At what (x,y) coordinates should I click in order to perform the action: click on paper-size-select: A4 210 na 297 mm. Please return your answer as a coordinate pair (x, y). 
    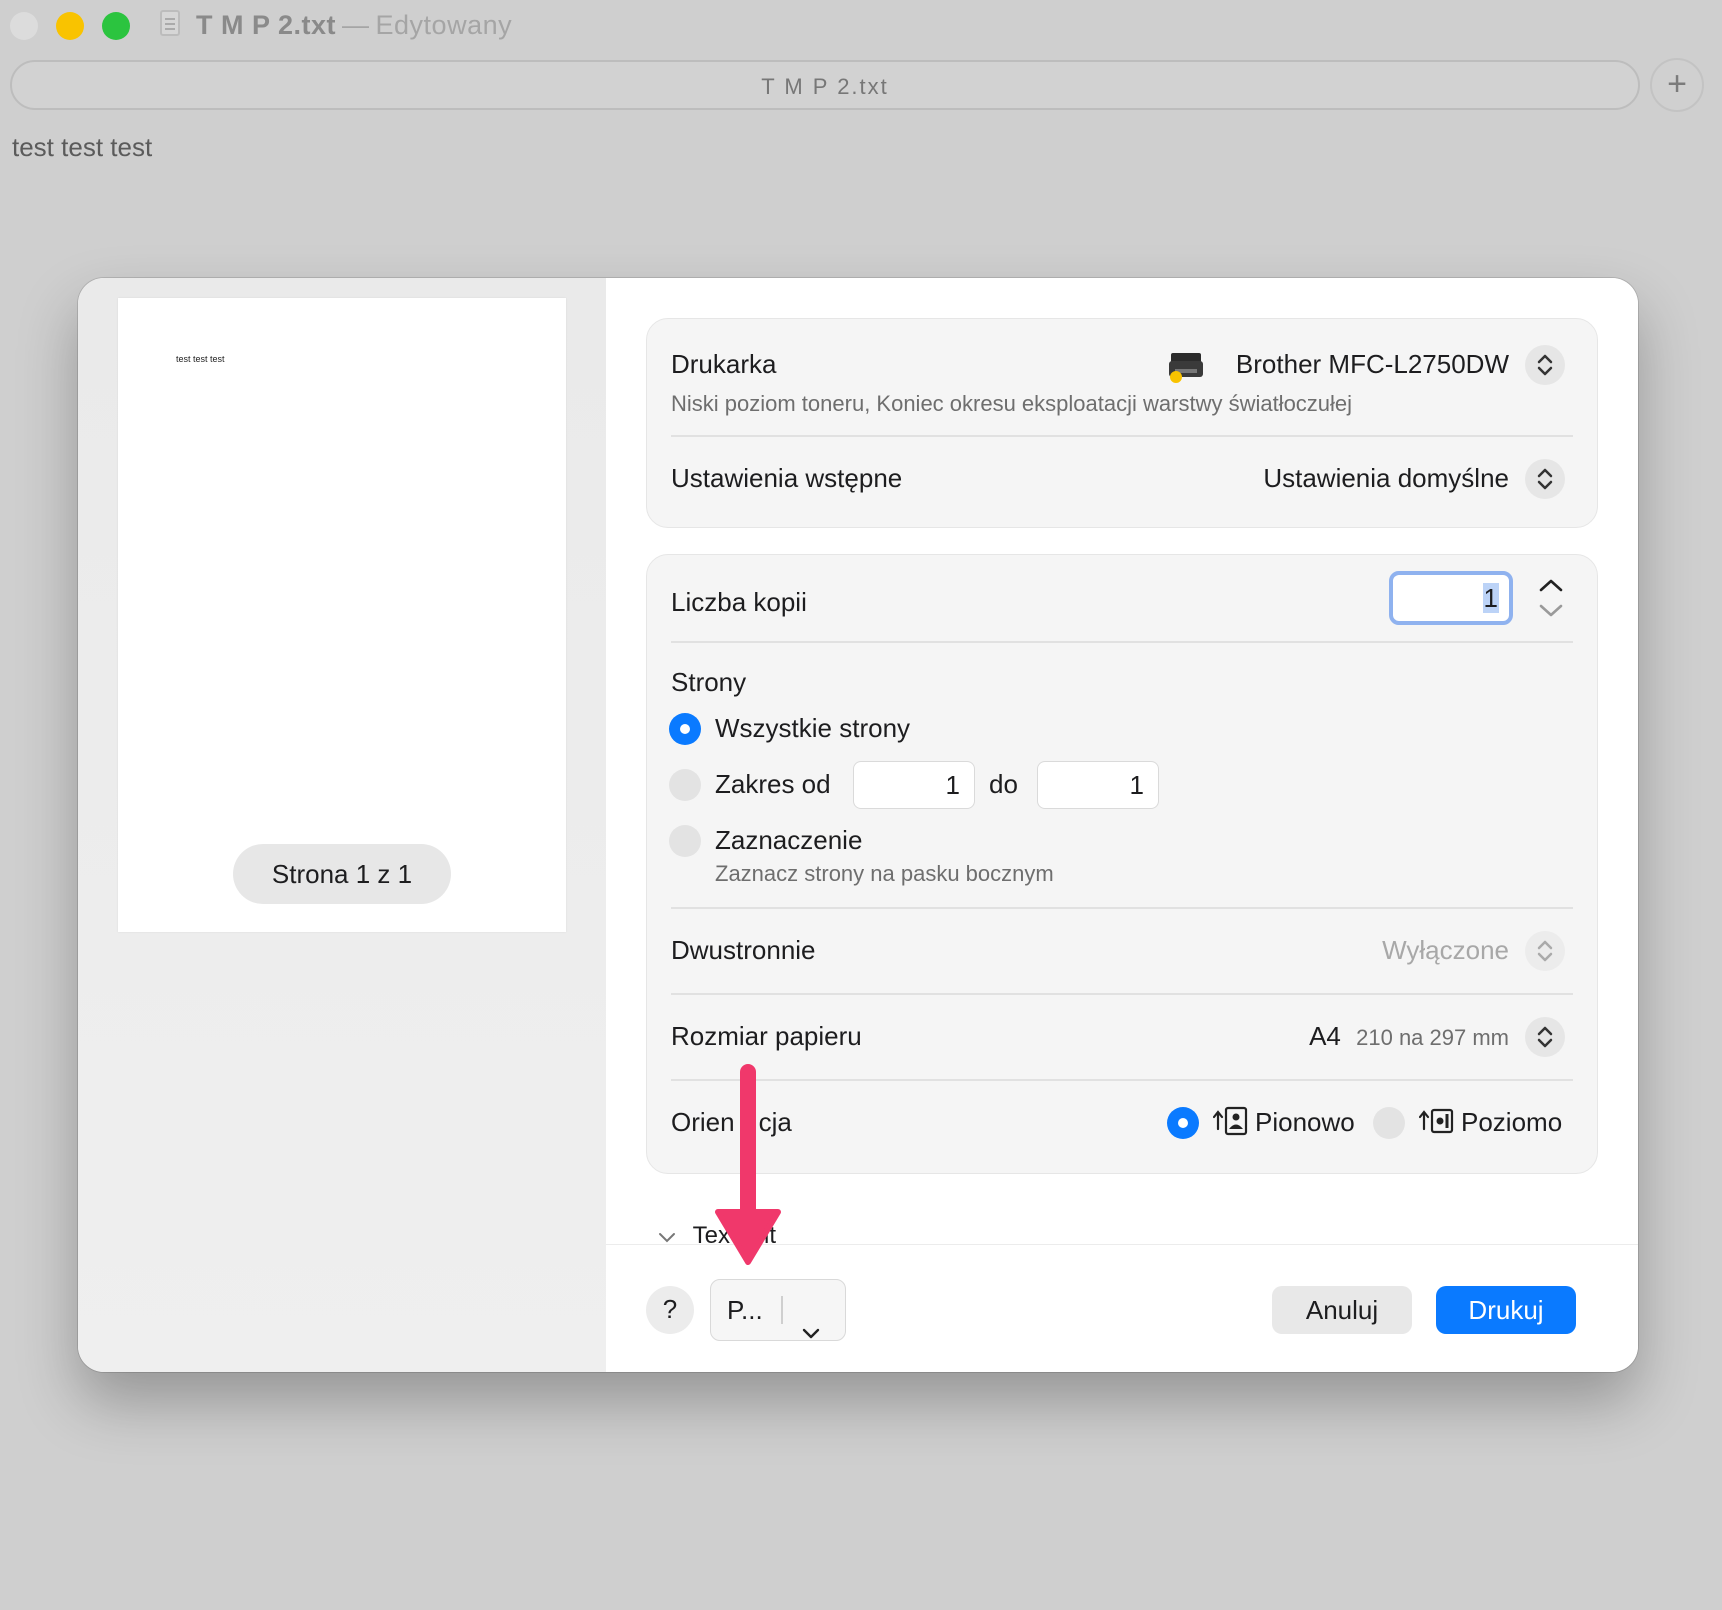
    Looking at the image, I should click on (1409, 1036).